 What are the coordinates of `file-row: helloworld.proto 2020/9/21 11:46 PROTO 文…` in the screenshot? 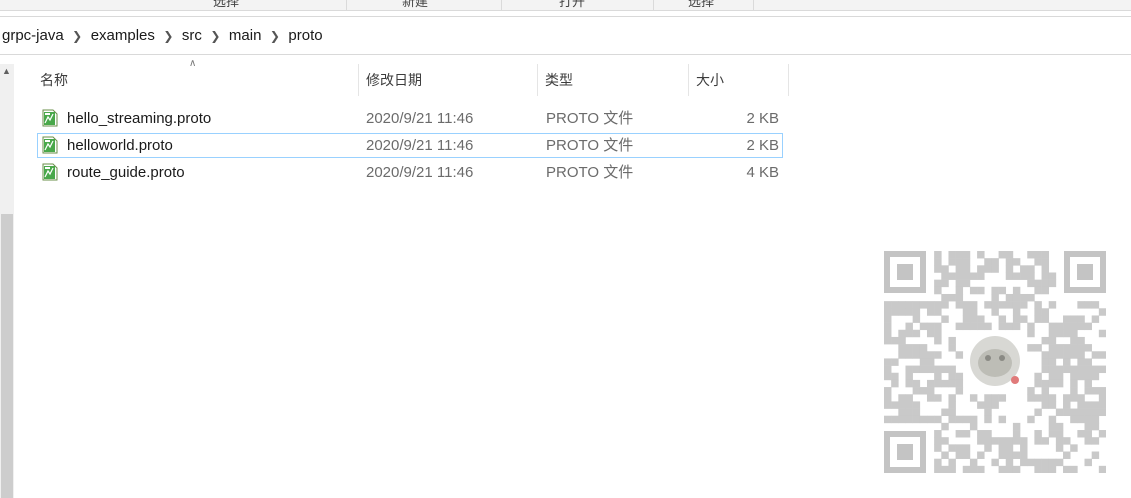 It's located at (410, 145).